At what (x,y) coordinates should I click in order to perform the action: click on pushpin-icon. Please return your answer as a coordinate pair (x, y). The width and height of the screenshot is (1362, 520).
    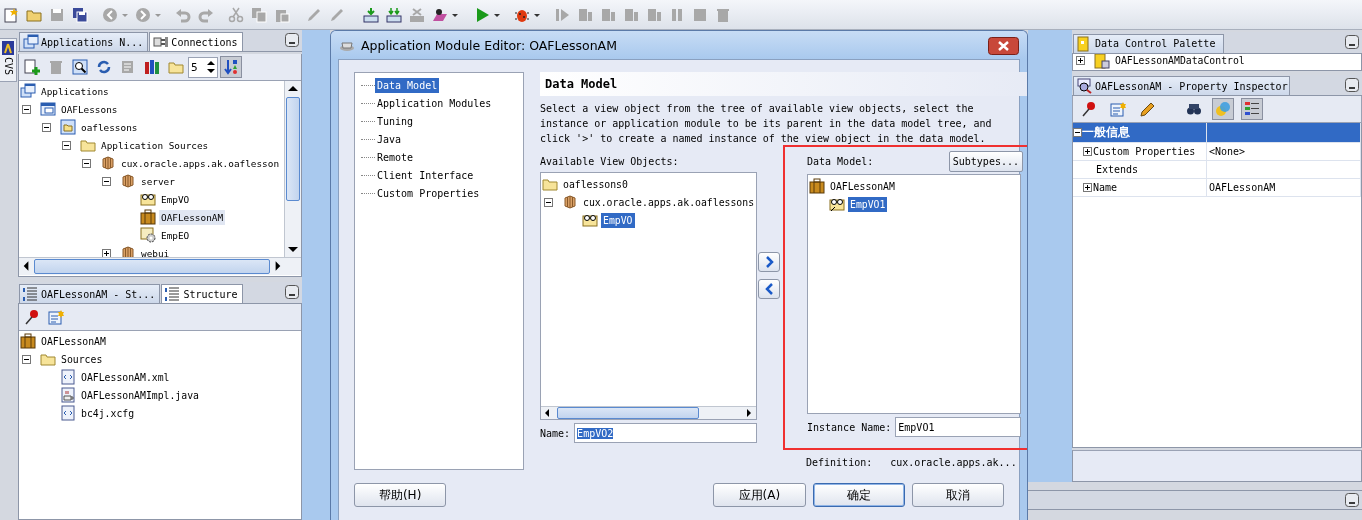
    Looking at the image, I should click on (32, 317).